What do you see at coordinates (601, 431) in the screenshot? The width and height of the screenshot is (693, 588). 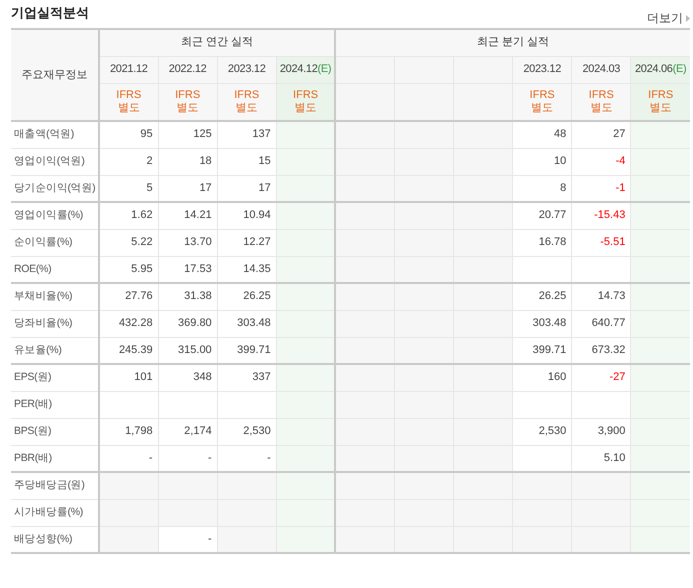 I see `table-cell: 3,900` at bounding box center [601, 431].